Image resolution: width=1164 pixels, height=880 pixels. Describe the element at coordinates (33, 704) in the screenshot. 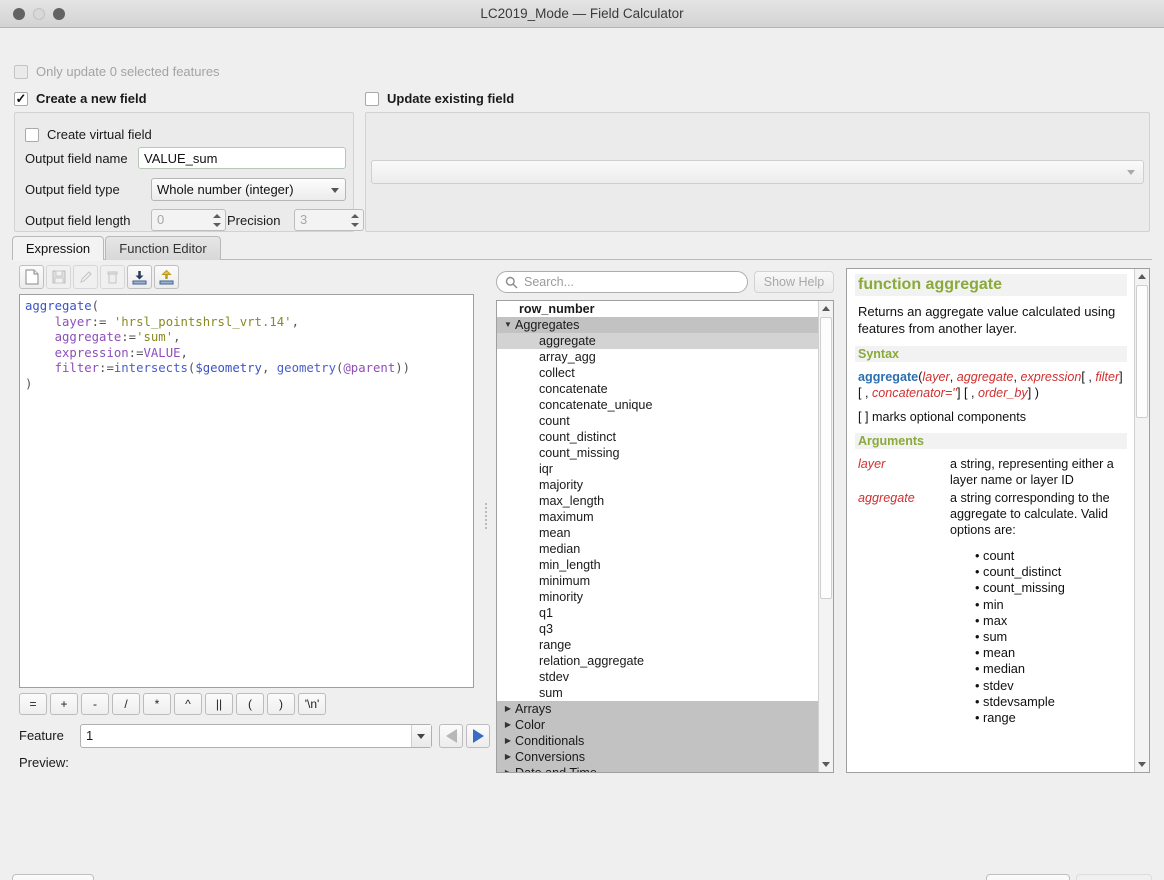

I see `operator-button-equals: =` at that location.